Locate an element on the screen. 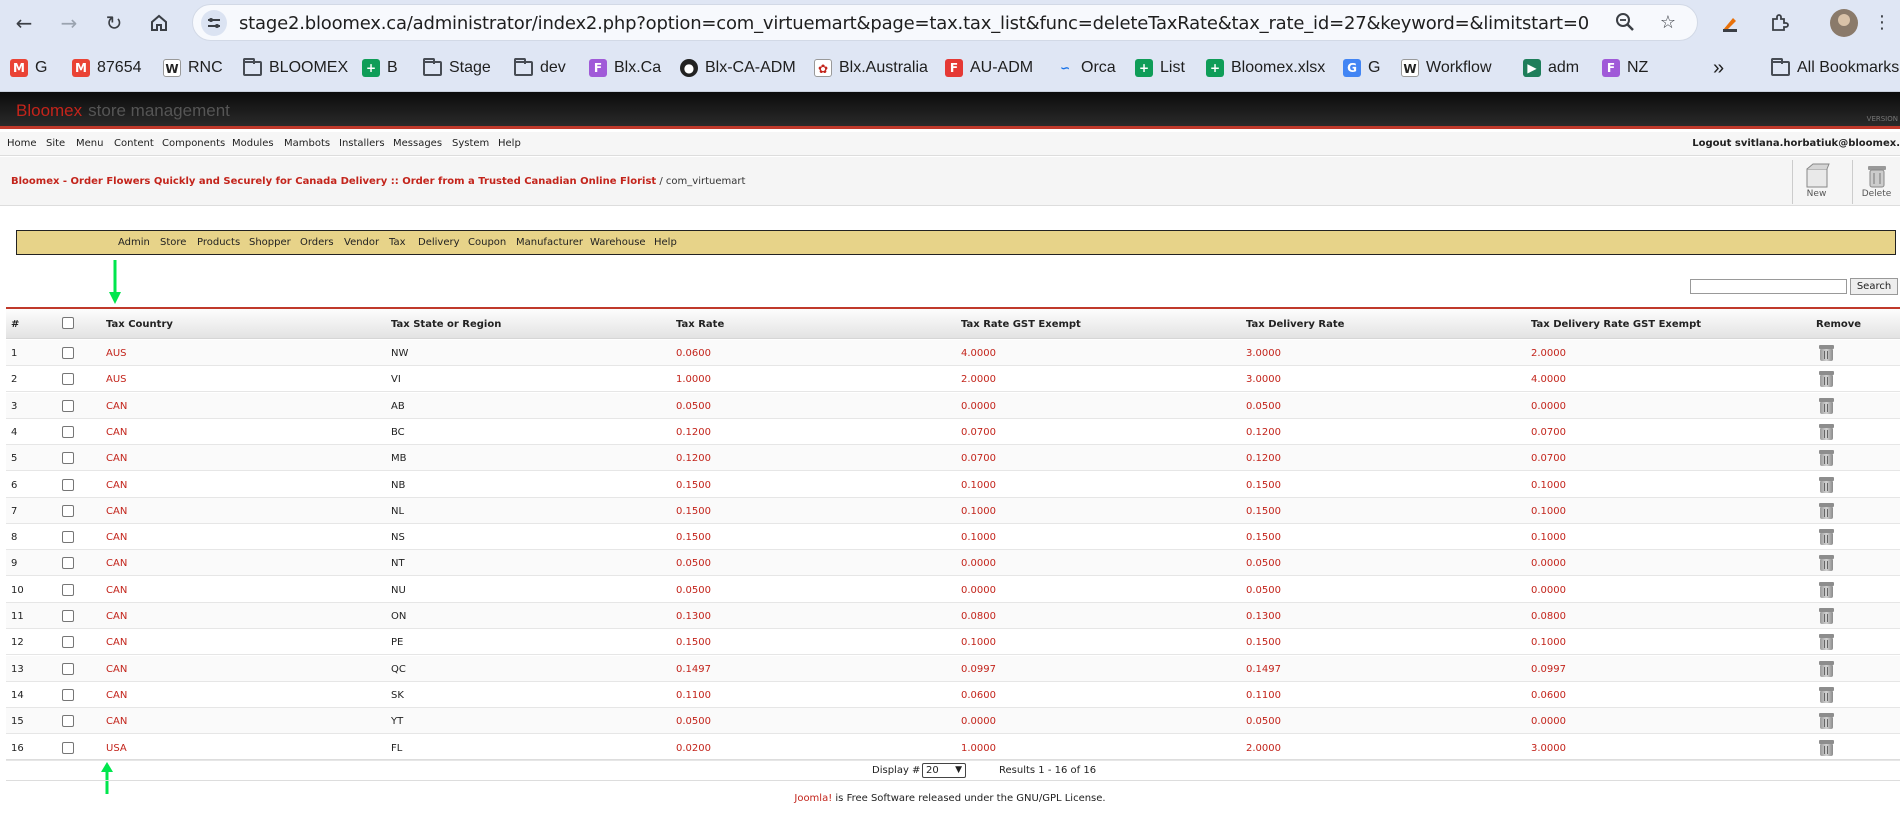 Image resolution: width=1900 pixels, height=829 pixels. menu-messages: Messages is located at coordinates (417, 143).